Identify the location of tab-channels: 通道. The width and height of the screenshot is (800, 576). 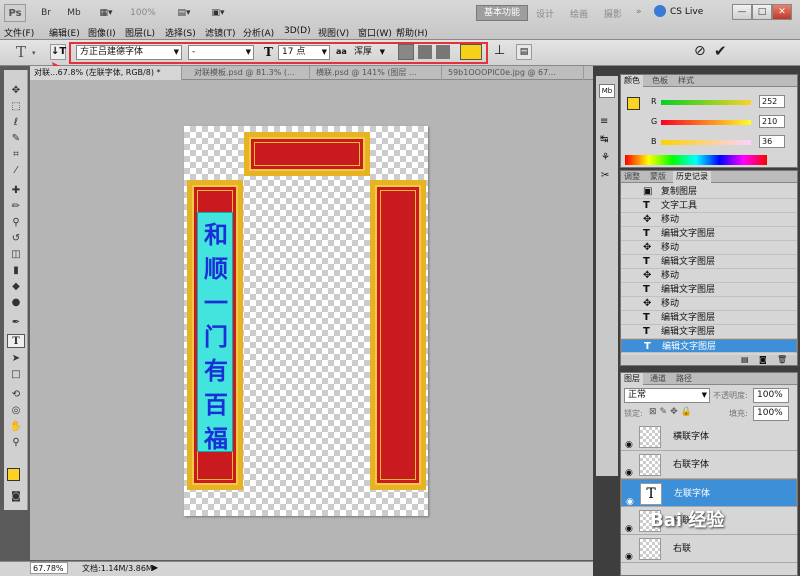
(658, 379).